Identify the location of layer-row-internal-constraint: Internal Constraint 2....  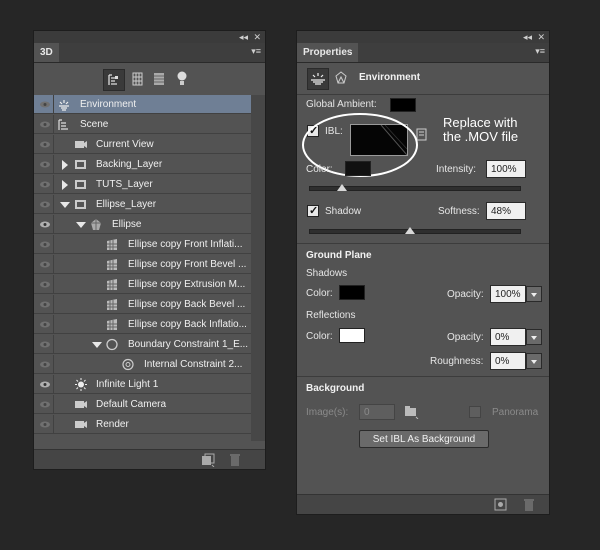
(142, 364).